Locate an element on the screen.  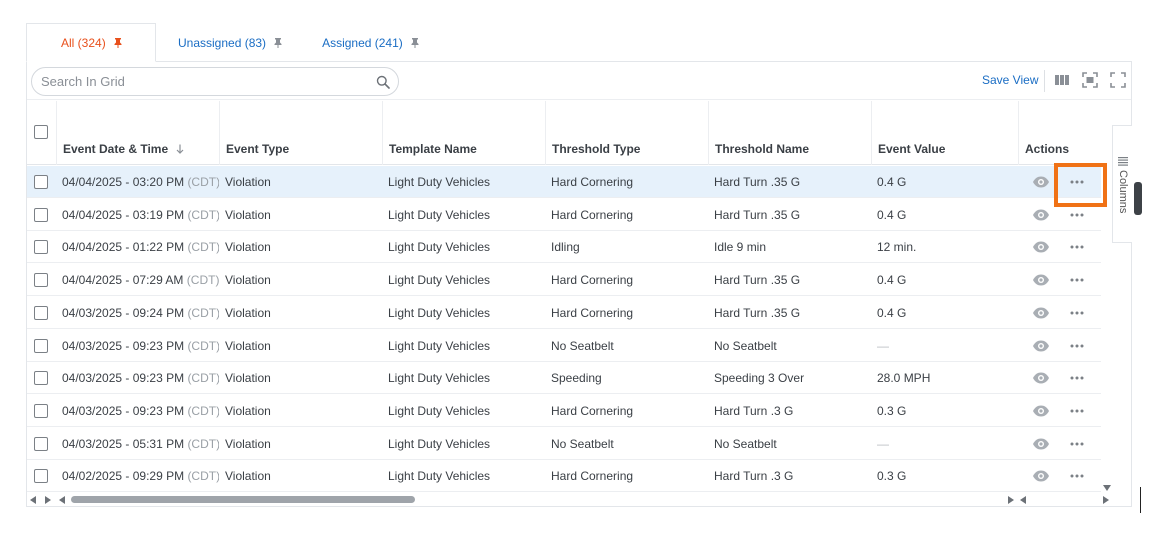
header-event-datetime: Event Date & Time is located at coordinates (137, 133).